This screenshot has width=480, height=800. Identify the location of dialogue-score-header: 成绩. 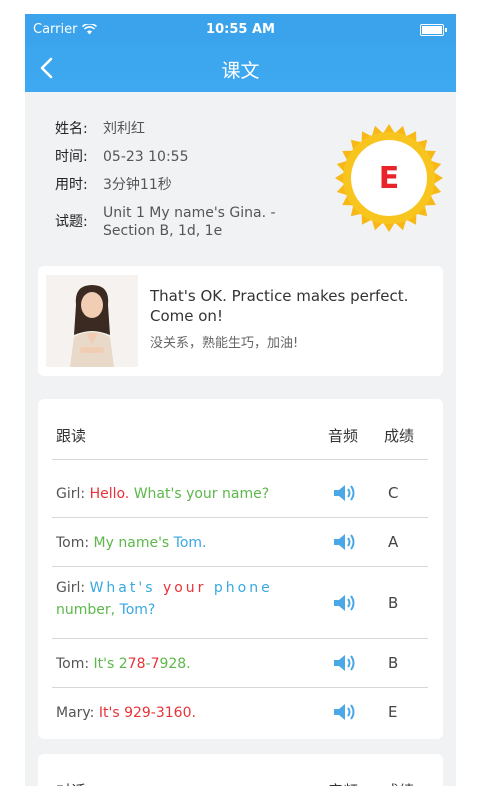
(399, 783).